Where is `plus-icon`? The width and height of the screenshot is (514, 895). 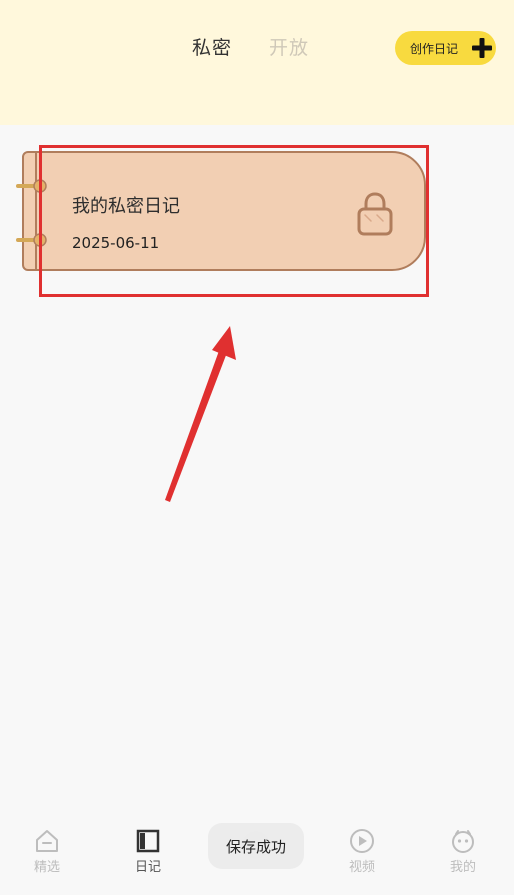
plus-icon is located at coordinates (482, 48).